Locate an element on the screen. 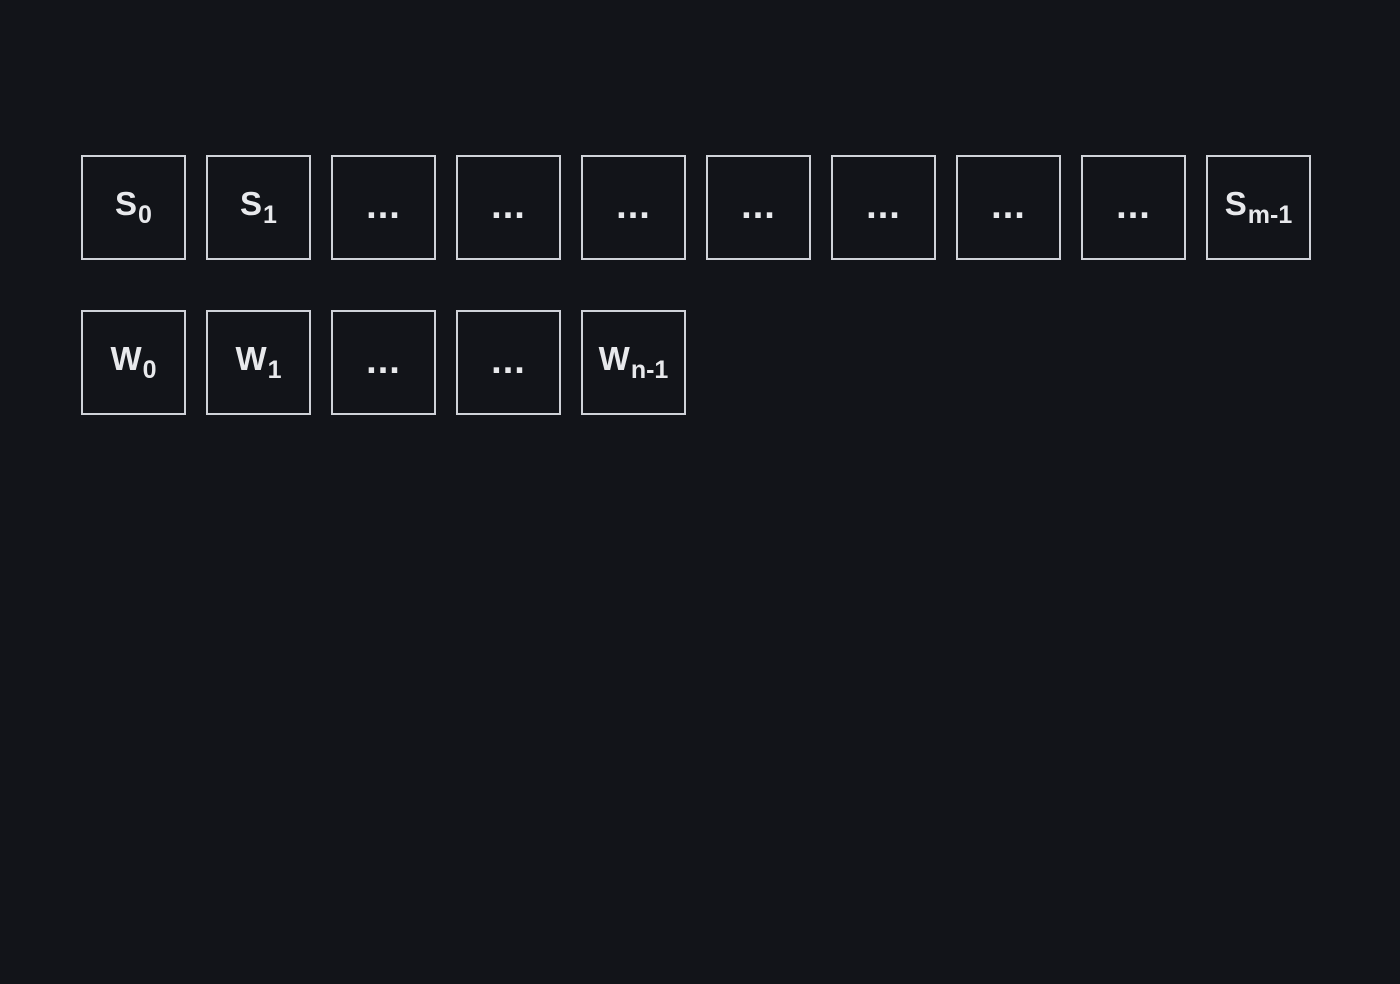  w-cell: W1 is located at coordinates (258, 362).